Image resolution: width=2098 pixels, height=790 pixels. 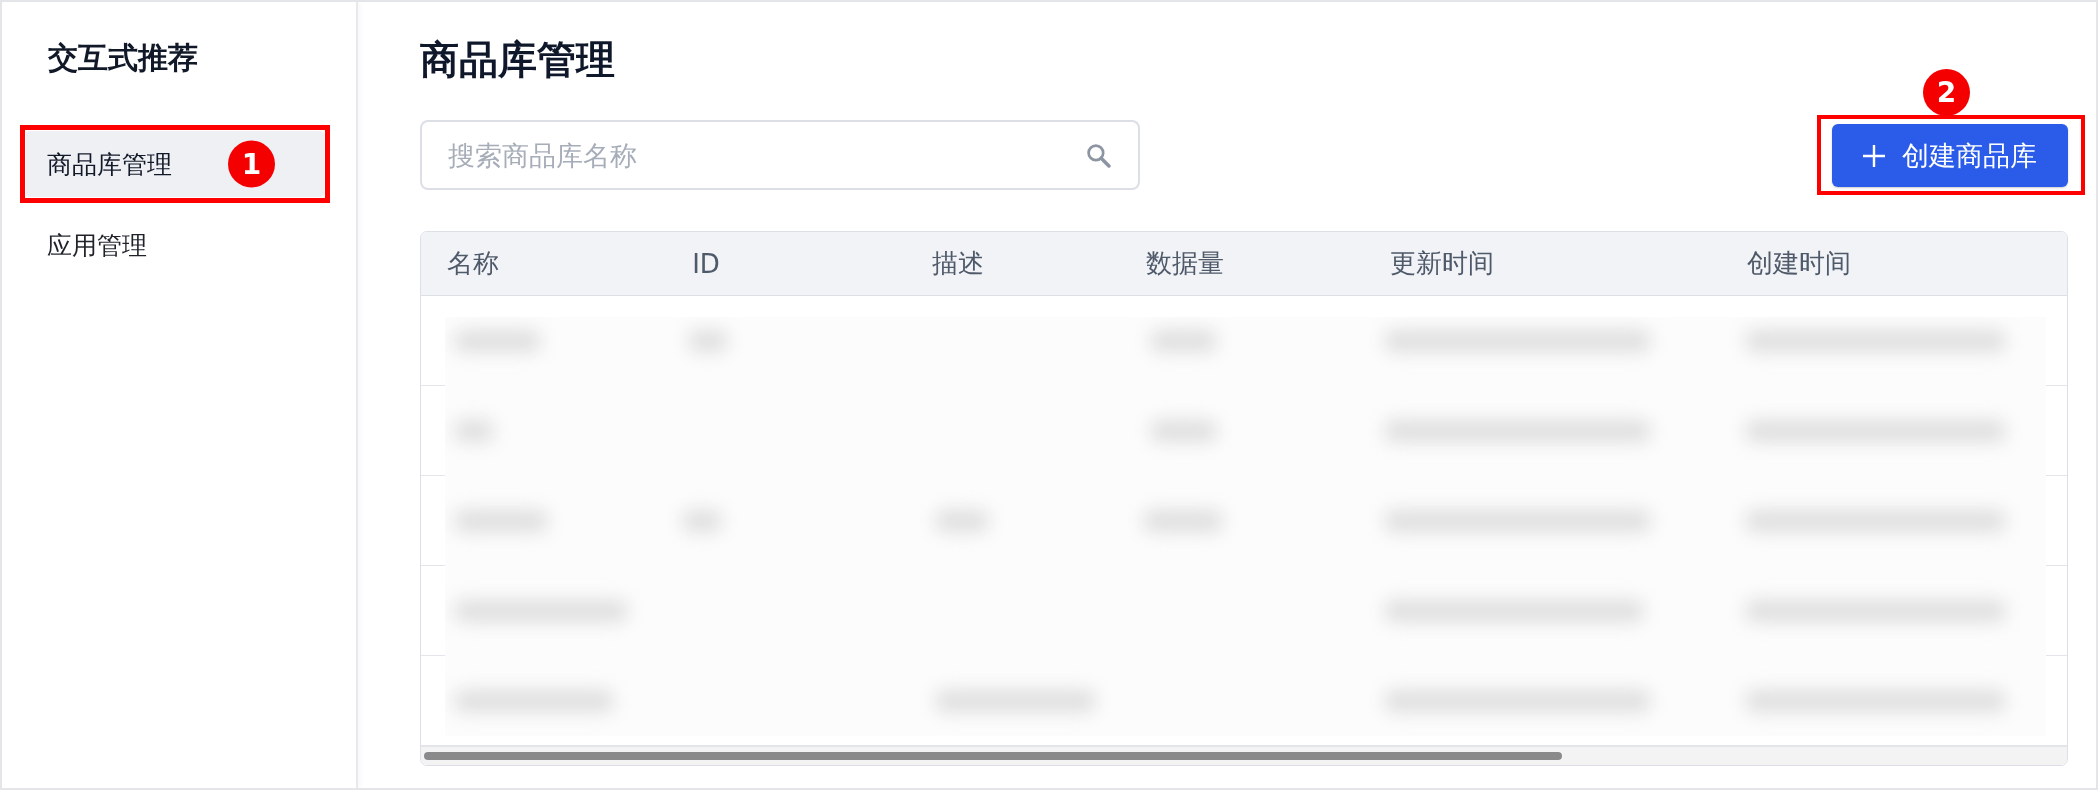 What do you see at coordinates (1798, 263) in the screenshot?
I see `column-header: 创建时间` at bounding box center [1798, 263].